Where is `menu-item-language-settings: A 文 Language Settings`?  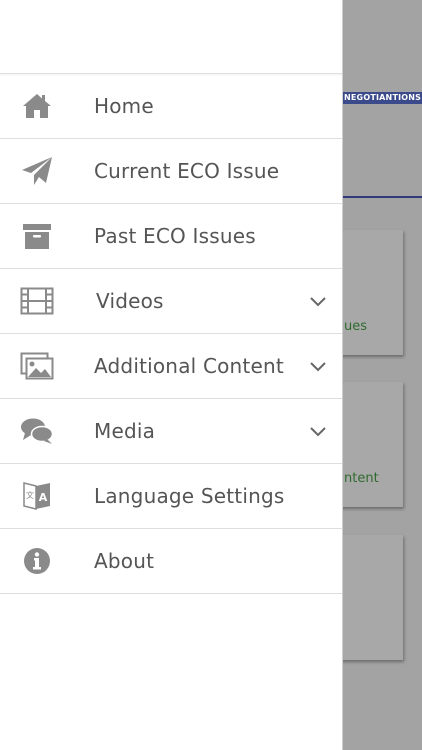
menu-item-language-settings: A 文 Language Settings is located at coordinates (171, 496).